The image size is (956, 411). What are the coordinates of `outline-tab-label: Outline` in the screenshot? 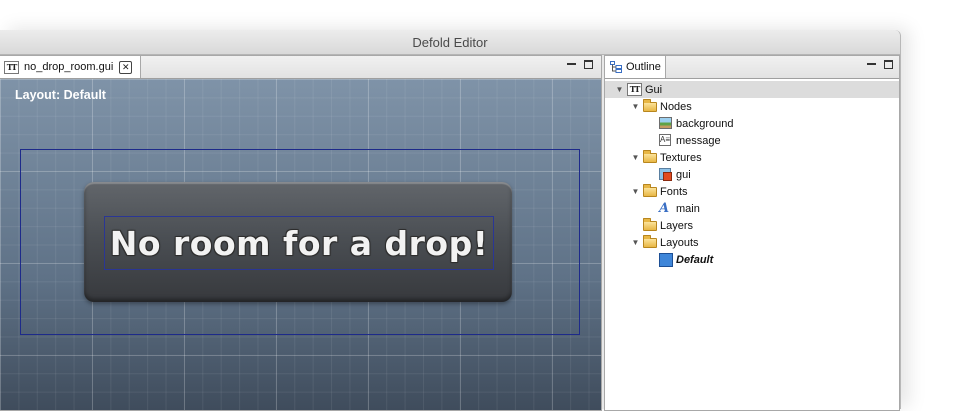 It's located at (643, 67).